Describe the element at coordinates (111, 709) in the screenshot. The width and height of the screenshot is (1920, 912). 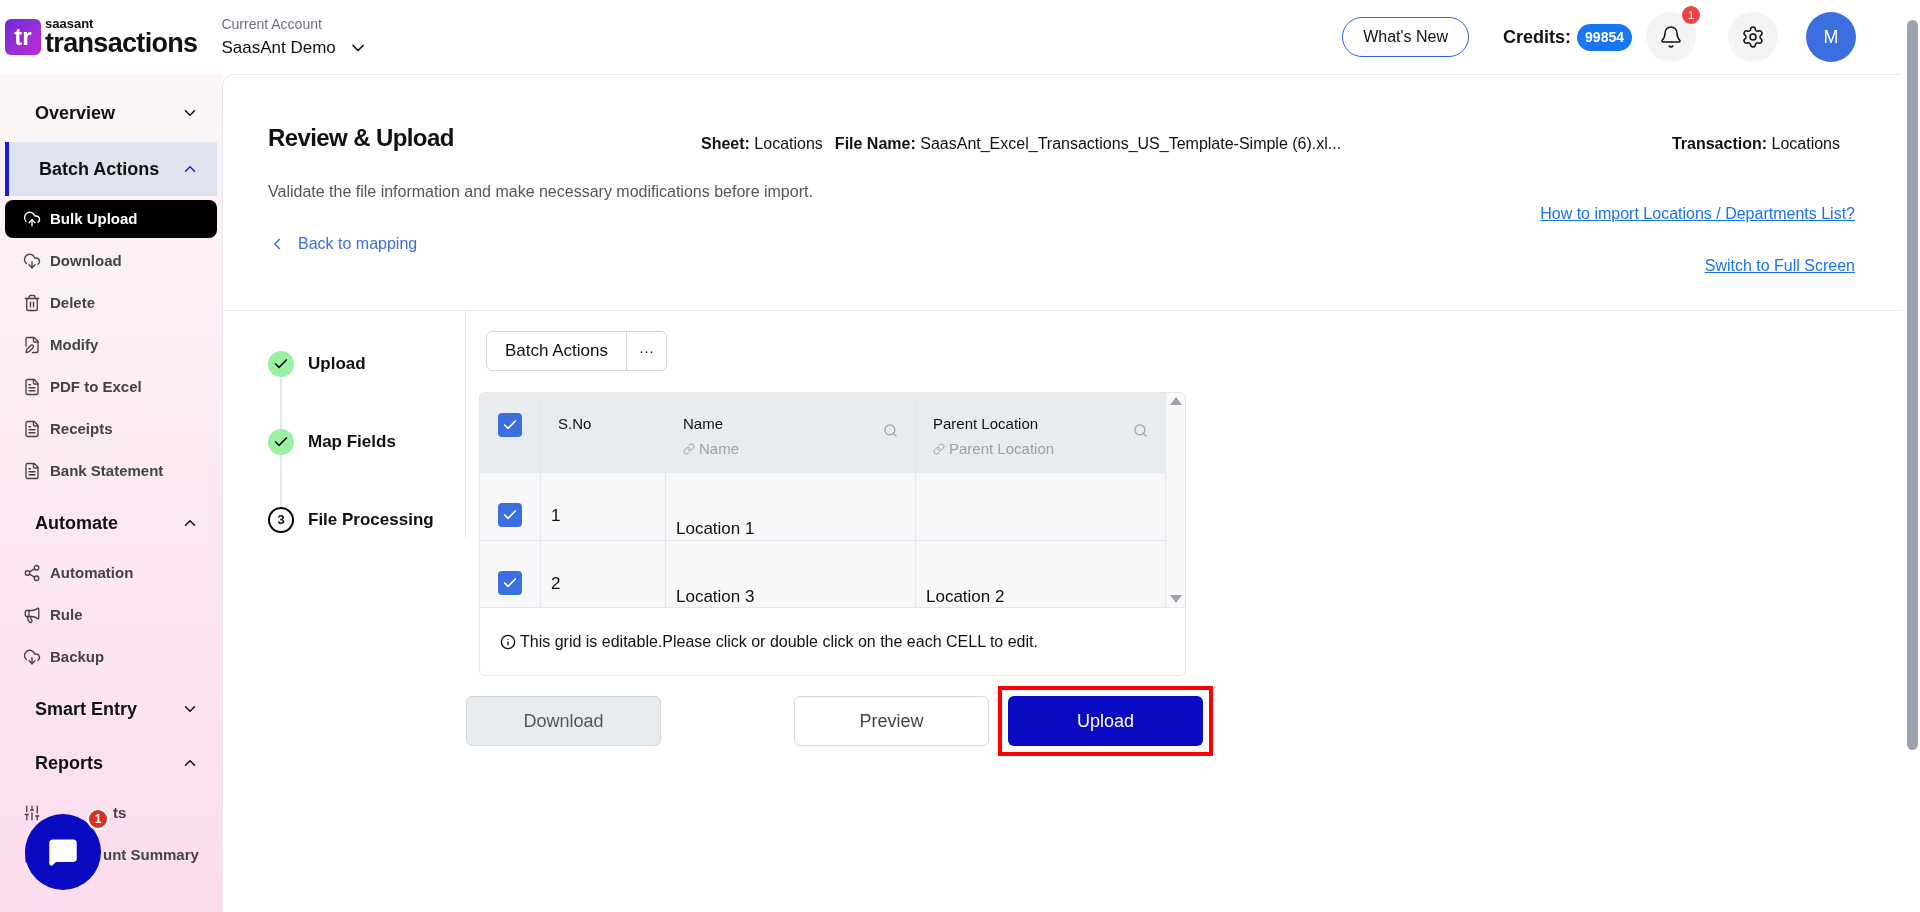
I see `sidebar-section: Smart Entry` at that location.